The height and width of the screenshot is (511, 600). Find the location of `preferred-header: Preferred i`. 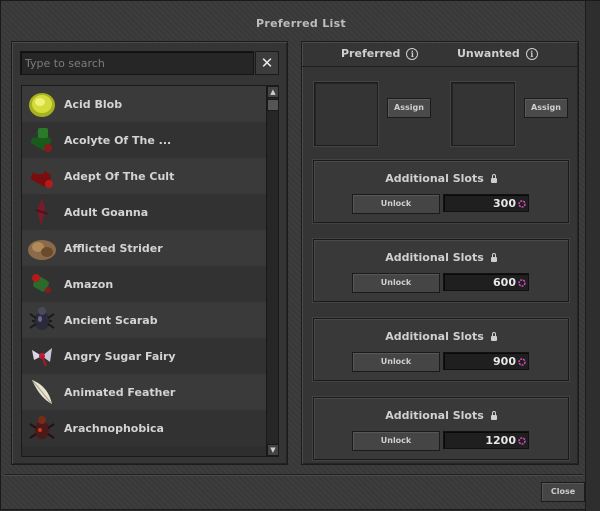

preferred-header: Preferred i is located at coordinates (380, 53).